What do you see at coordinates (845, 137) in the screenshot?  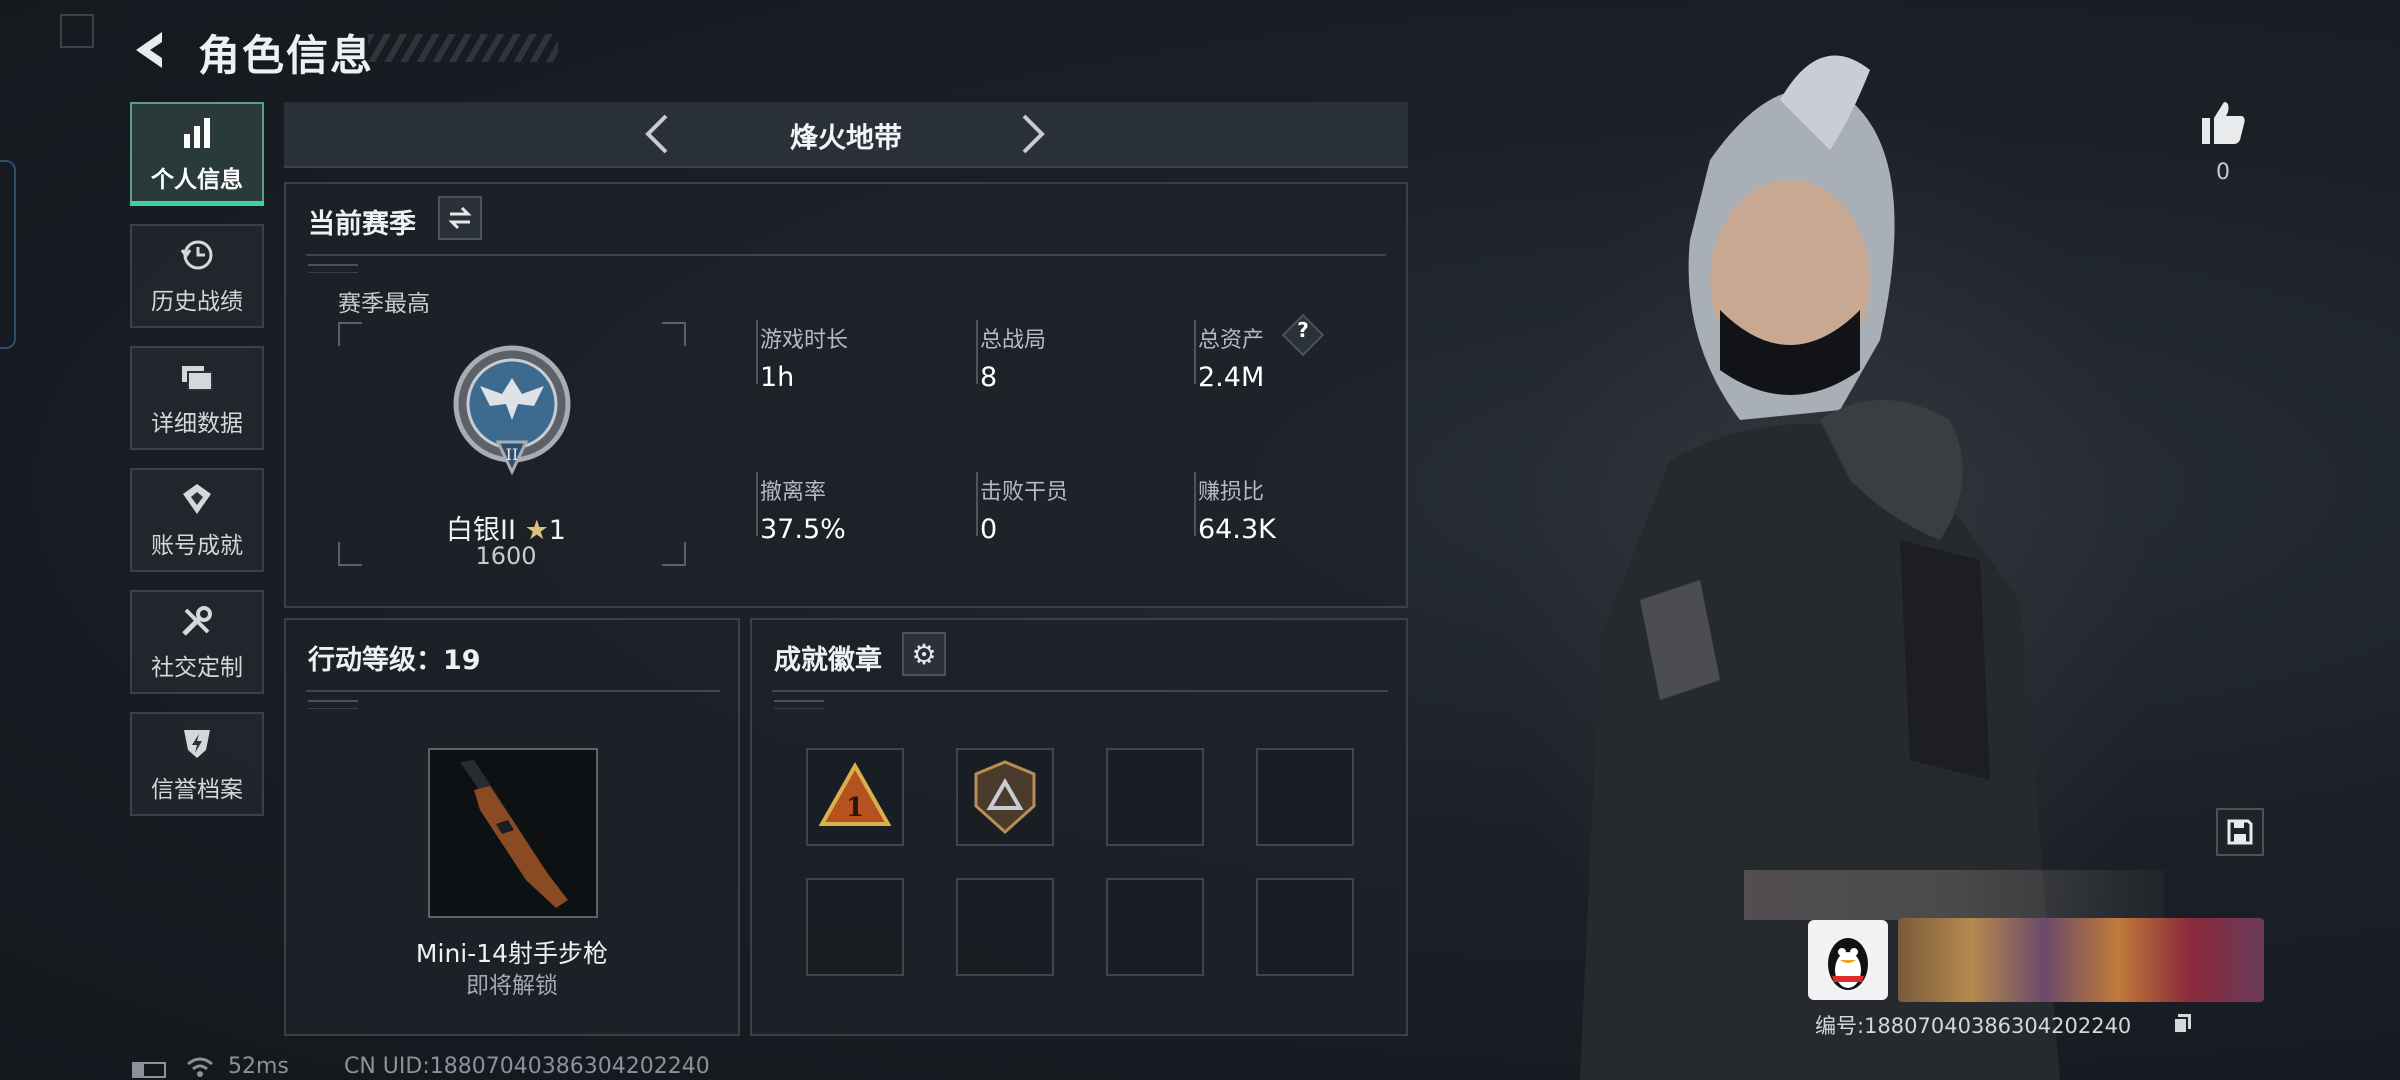 I see `mode-title: 烽火地带` at bounding box center [845, 137].